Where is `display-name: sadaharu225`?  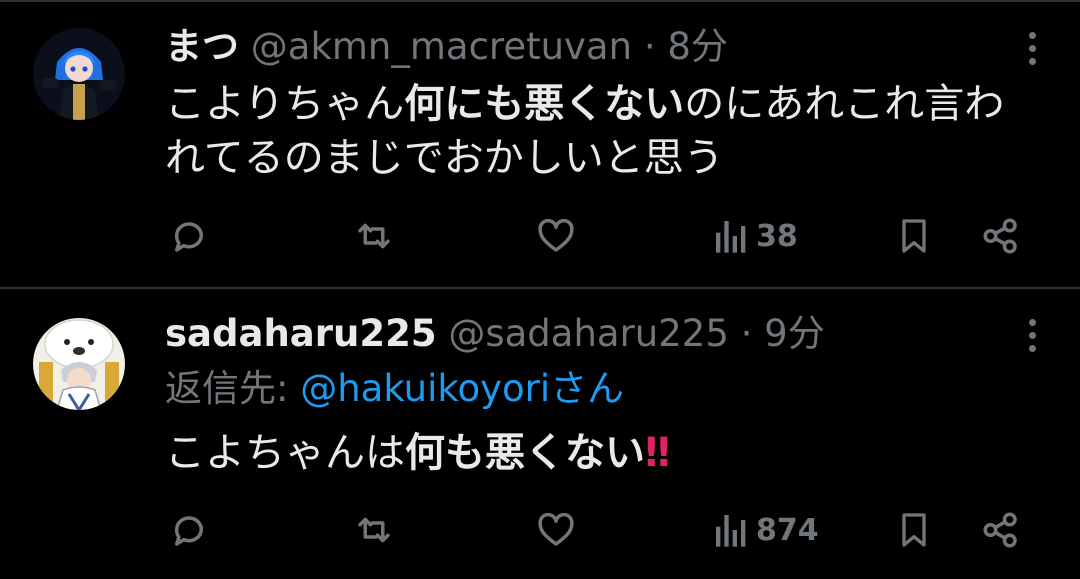
display-name: sadaharu225 is located at coordinates (301, 333).